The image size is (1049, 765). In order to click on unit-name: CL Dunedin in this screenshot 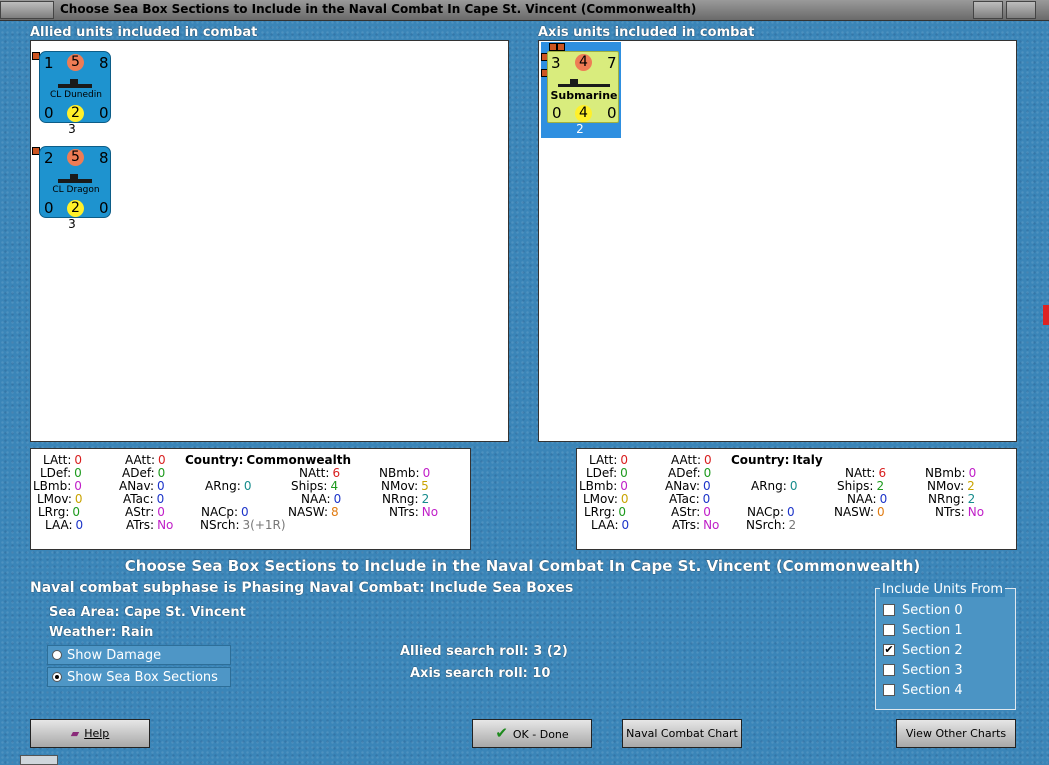, I will do `click(76, 95)`.